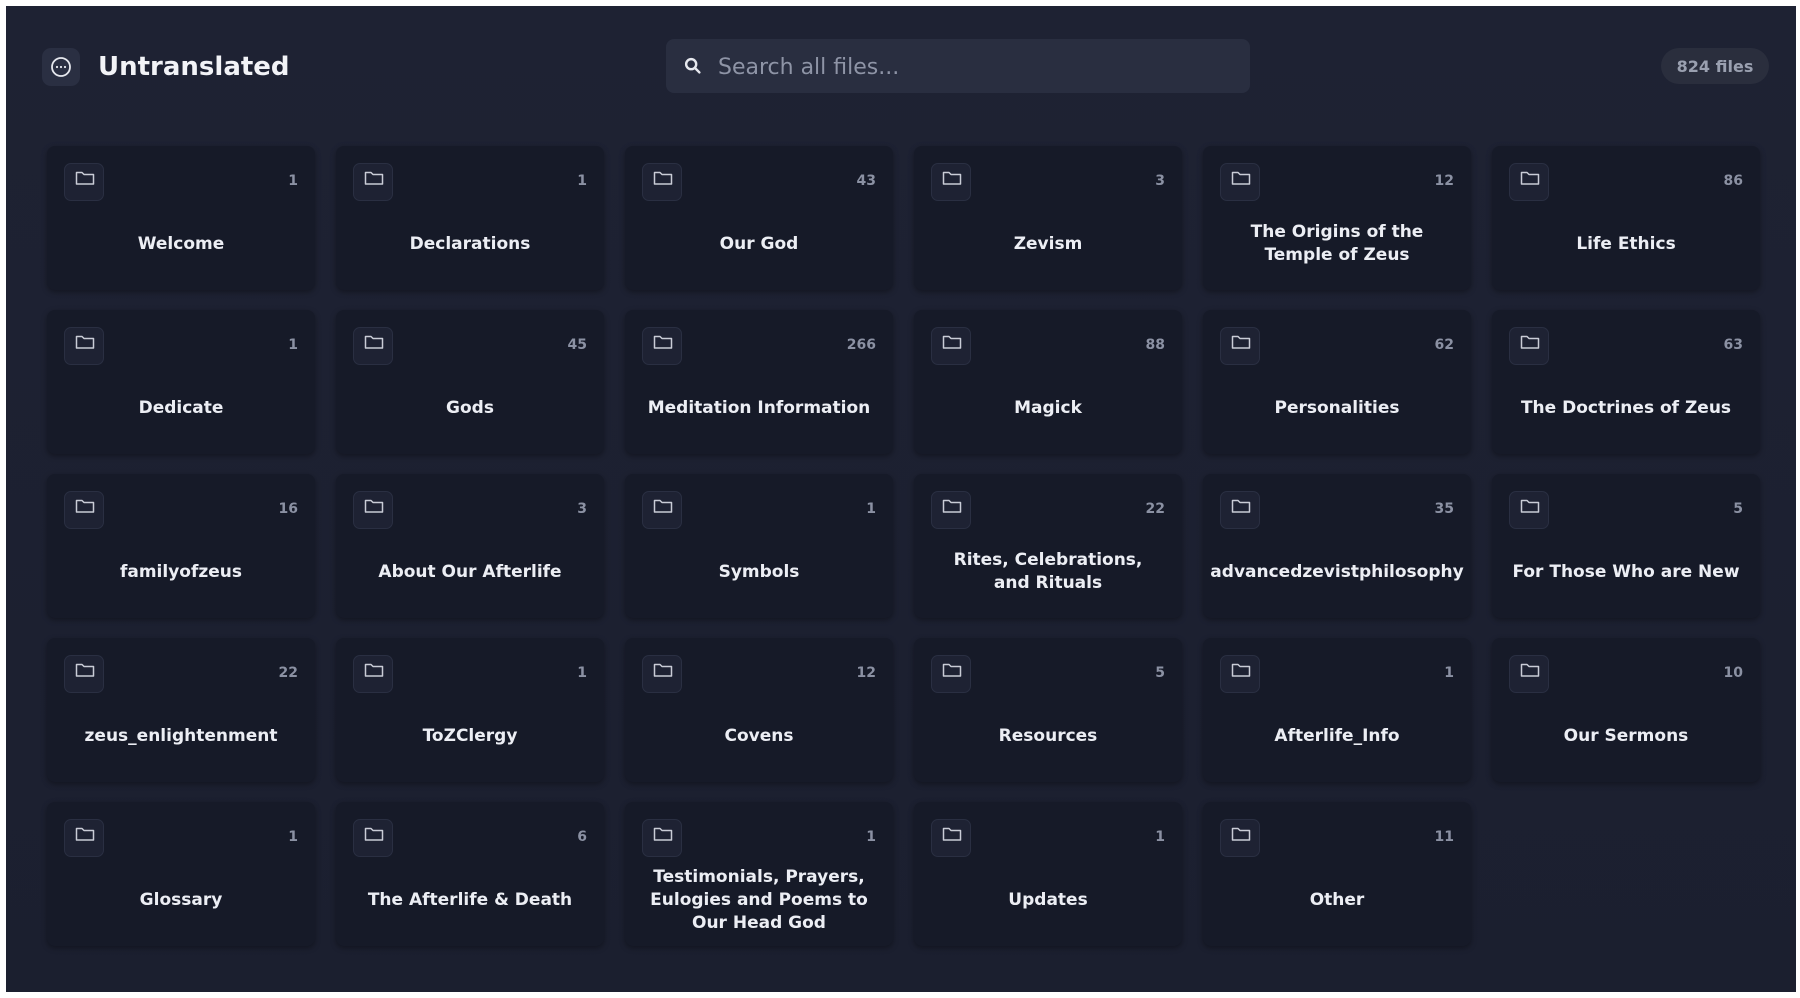  Describe the element at coordinates (181, 243) in the screenshot. I see `folder-name: Welcome` at that location.